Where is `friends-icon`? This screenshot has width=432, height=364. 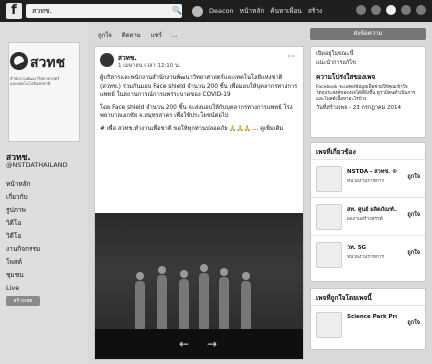
friends-icon is located at coordinates (361, 10).